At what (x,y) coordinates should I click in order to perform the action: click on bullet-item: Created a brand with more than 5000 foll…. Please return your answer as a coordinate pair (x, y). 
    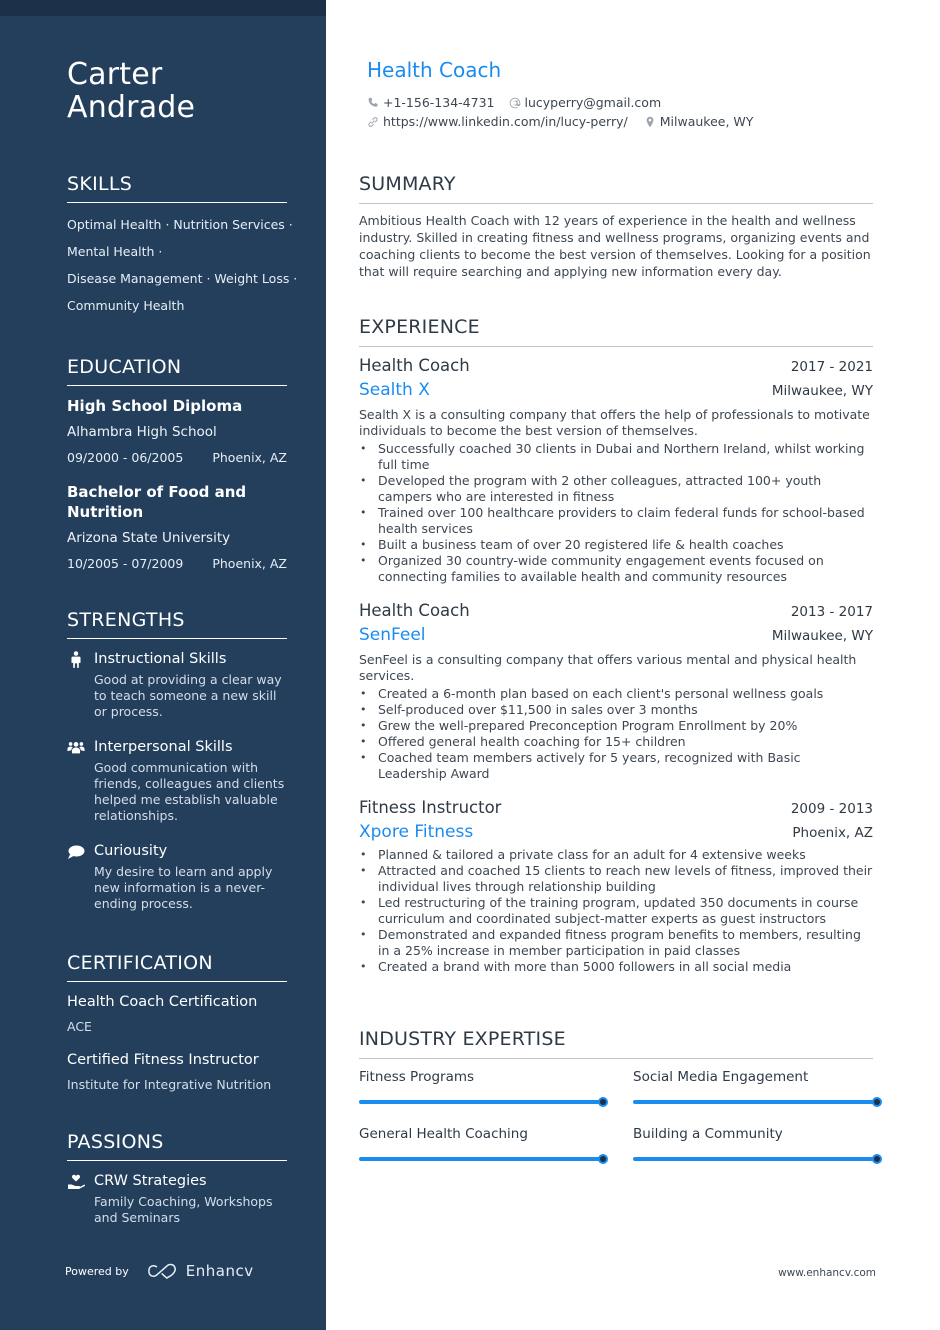
    Looking at the image, I should click on (616, 967).